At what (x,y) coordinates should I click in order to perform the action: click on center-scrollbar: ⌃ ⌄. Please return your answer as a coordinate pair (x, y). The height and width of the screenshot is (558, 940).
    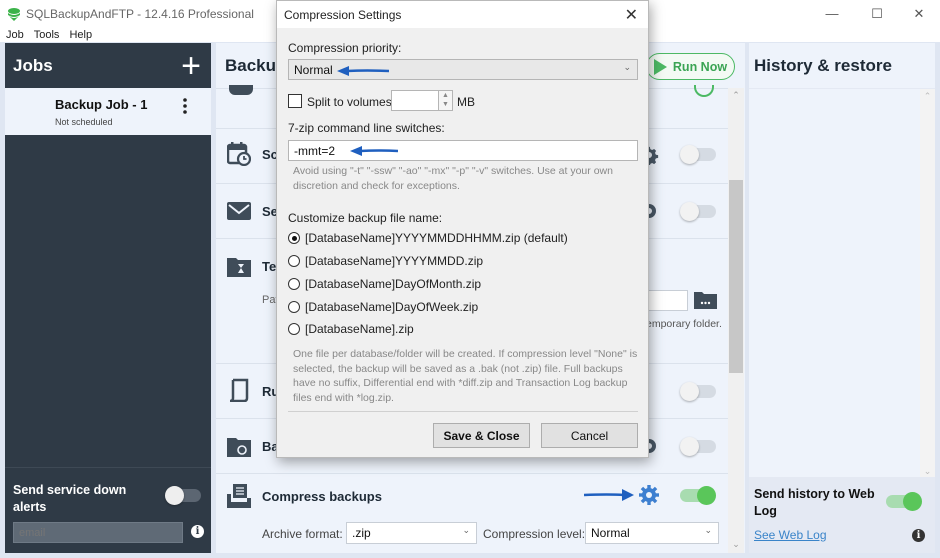
    Looking at the image, I should click on (736, 320).